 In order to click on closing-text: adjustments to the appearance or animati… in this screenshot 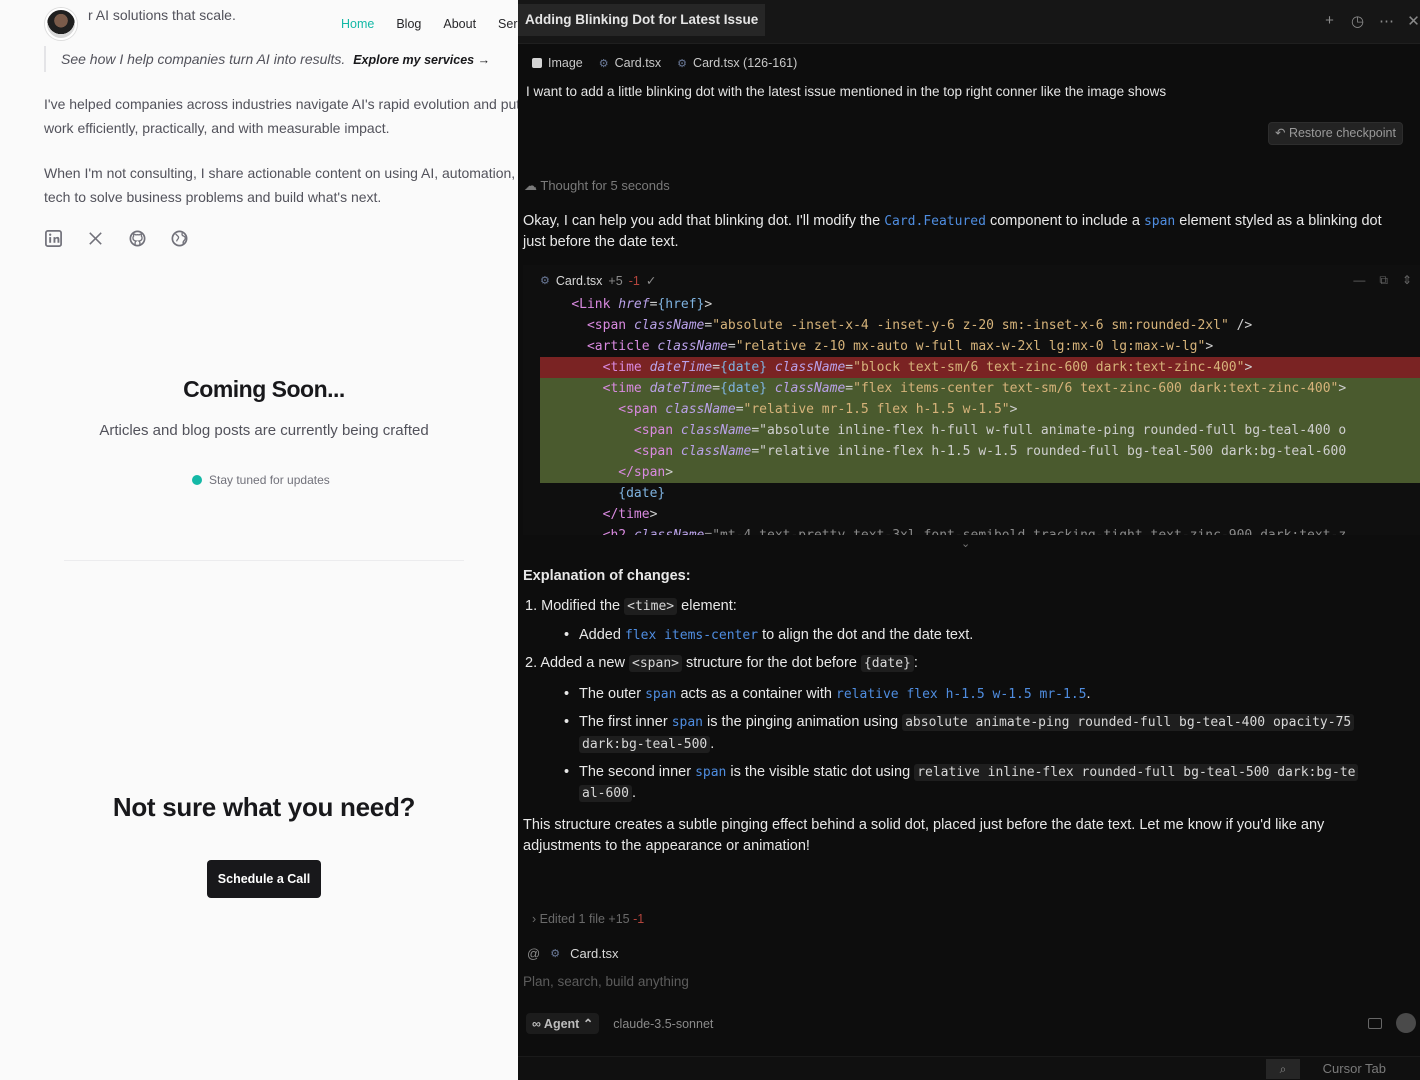, I will do `click(666, 846)`.